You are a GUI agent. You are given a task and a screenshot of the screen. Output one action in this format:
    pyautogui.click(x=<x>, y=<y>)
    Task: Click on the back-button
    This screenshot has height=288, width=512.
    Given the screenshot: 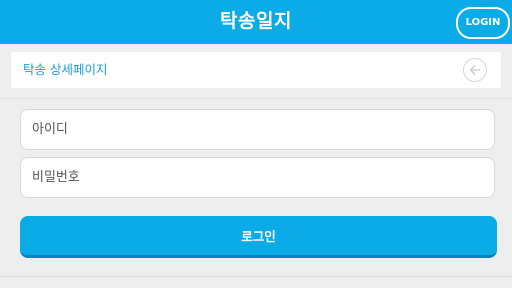 What is the action you would take?
    pyautogui.click(x=475, y=70)
    